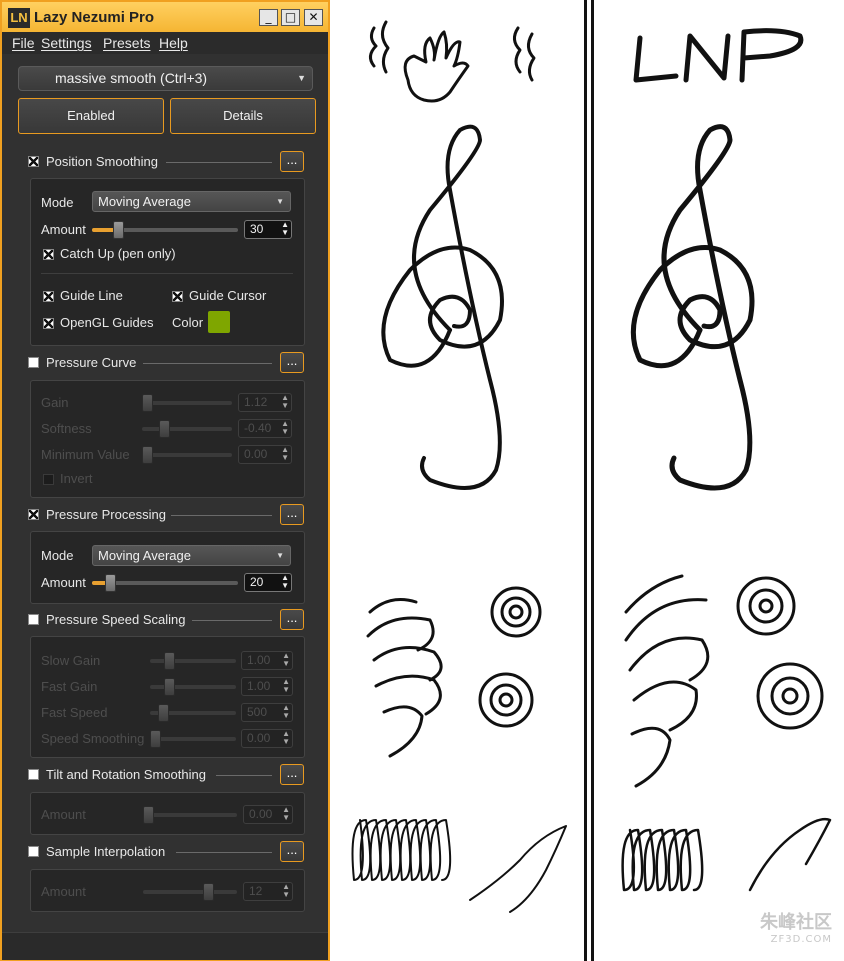 Image resolution: width=844 pixels, height=961 pixels. What do you see at coordinates (193, 713) in the screenshot?
I see `fast-speed-slider` at bounding box center [193, 713].